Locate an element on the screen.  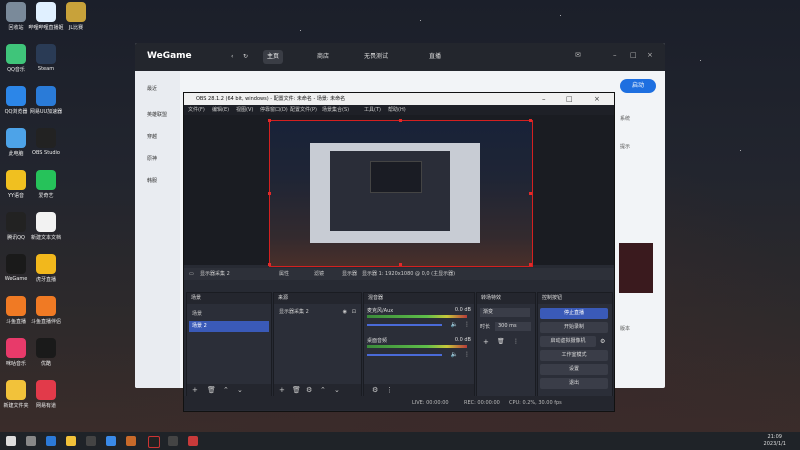
desktop-icon: 斗鱼直播伴侣 is located at coordinates (46, 310).